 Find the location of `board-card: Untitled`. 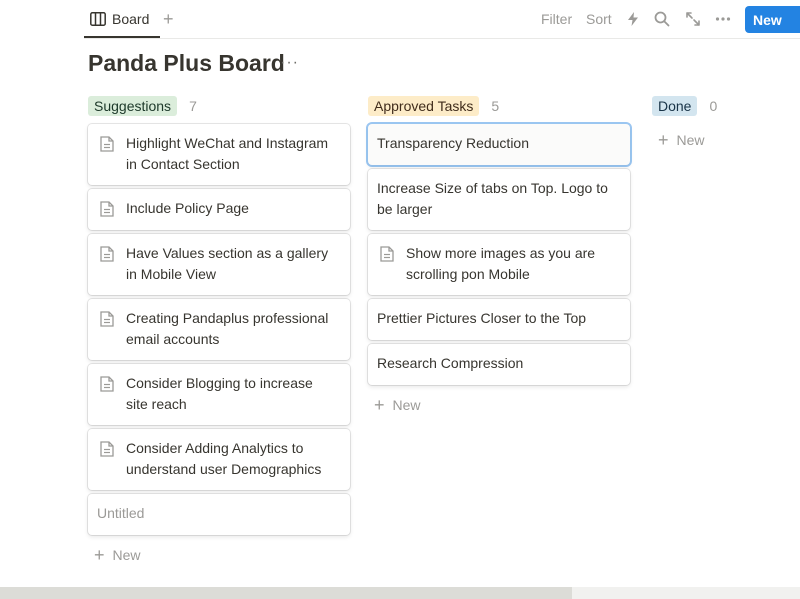

board-card: Untitled is located at coordinates (219, 514).